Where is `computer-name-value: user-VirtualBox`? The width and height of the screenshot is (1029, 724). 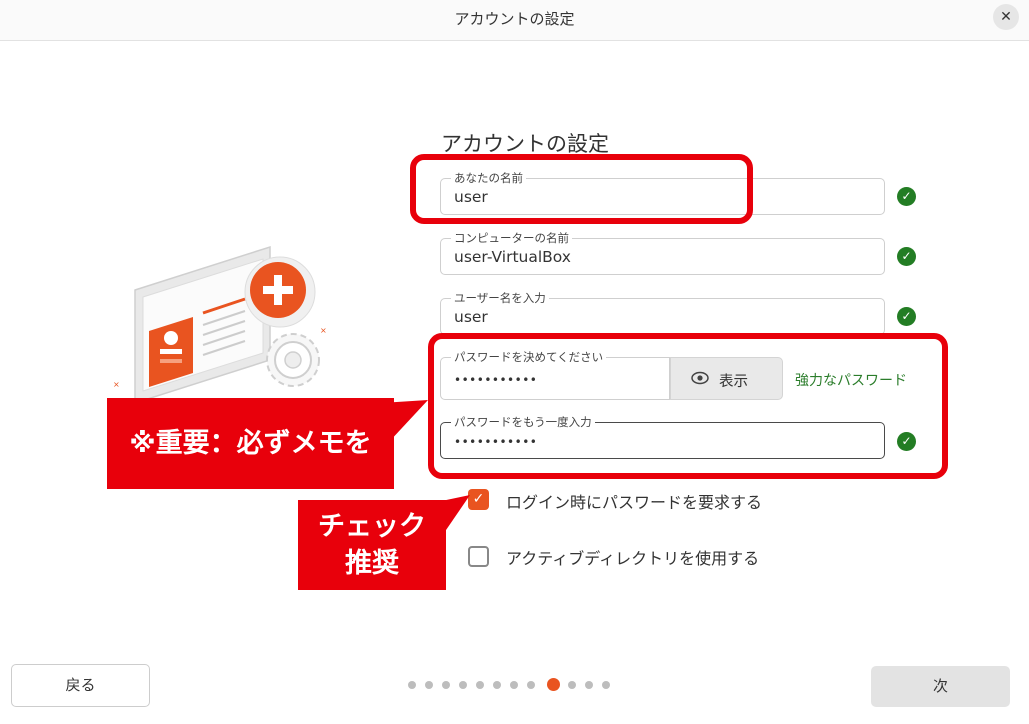
computer-name-value: user-VirtualBox is located at coordinates (512, 257).